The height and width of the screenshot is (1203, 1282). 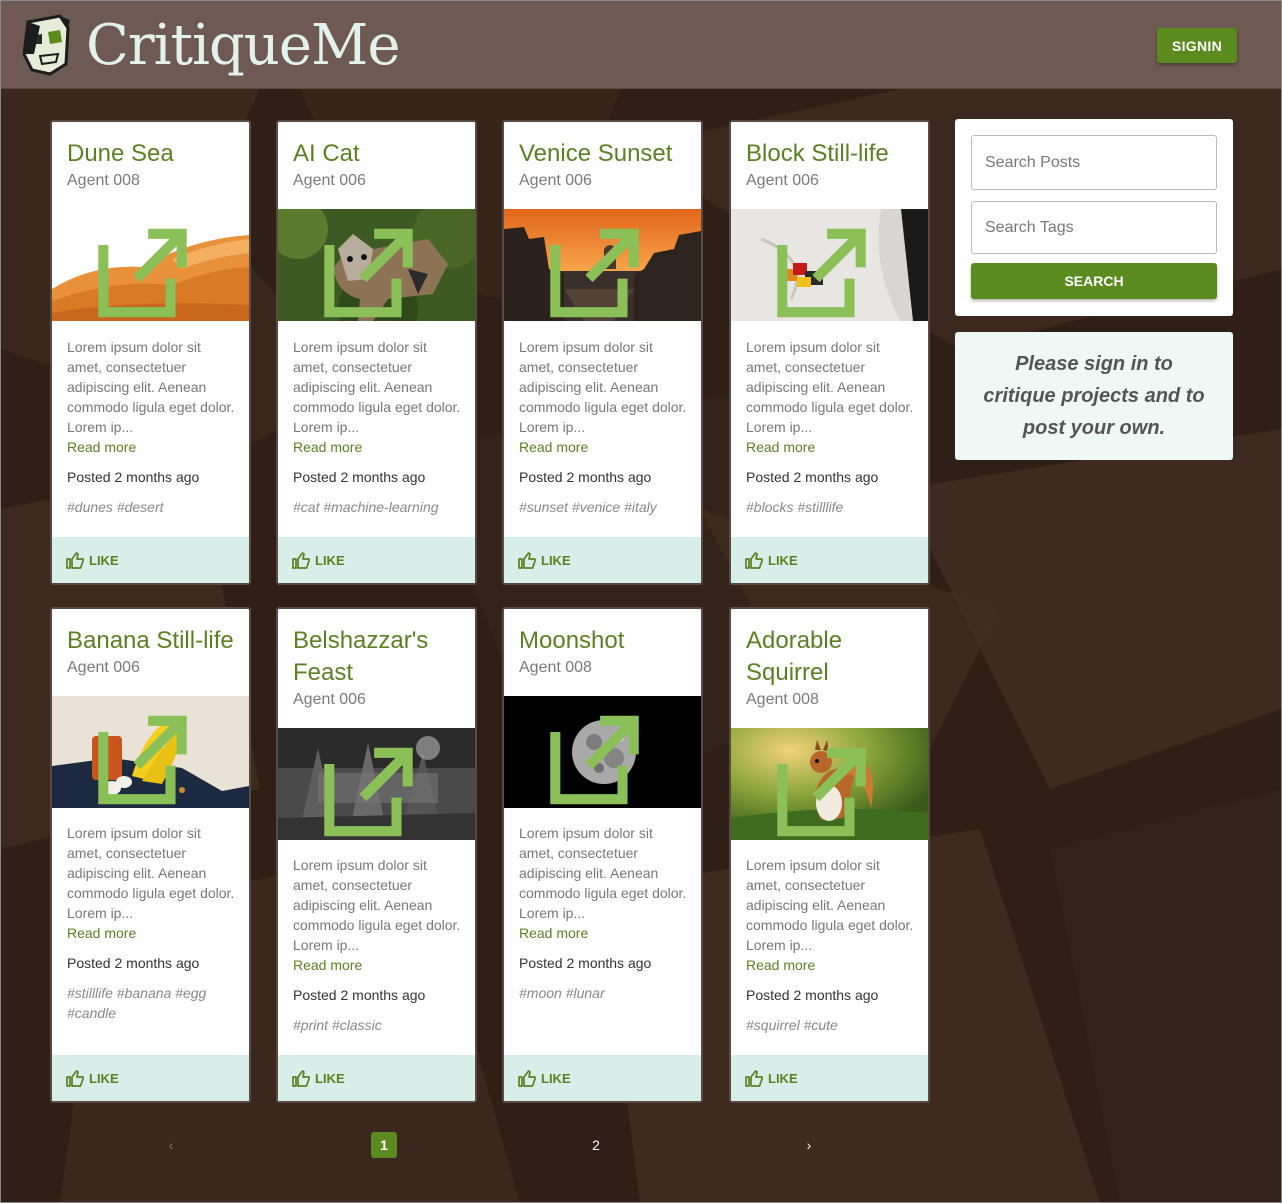 I want to click on post-tags: #squirrel #cute, so click(x=833, y=1025).